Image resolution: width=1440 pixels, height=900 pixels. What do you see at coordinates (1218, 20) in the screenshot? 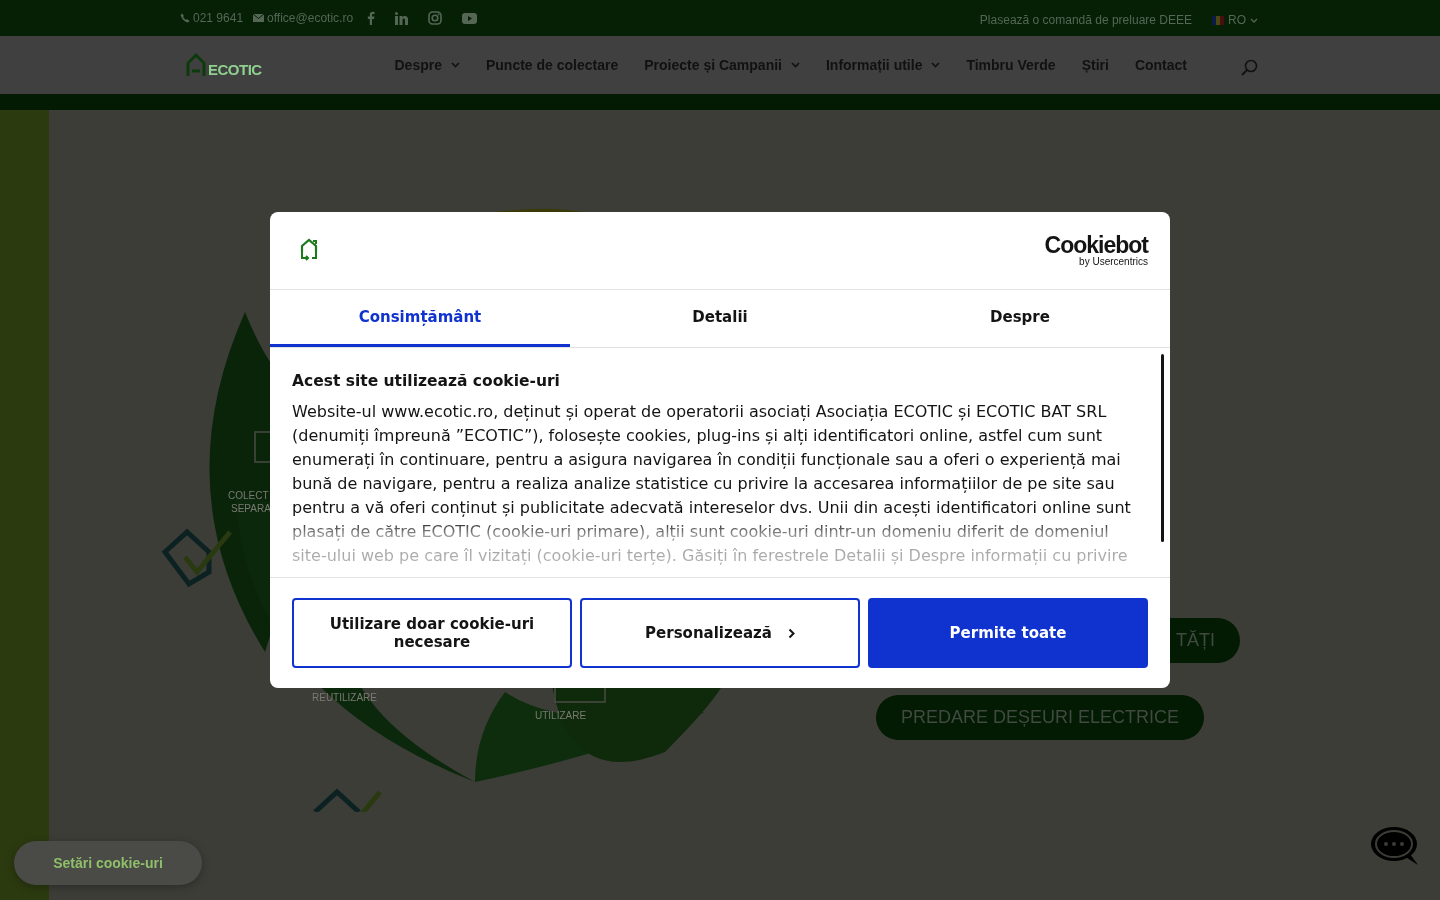
I see `flag-icon` at bounding box center [1218, 20].